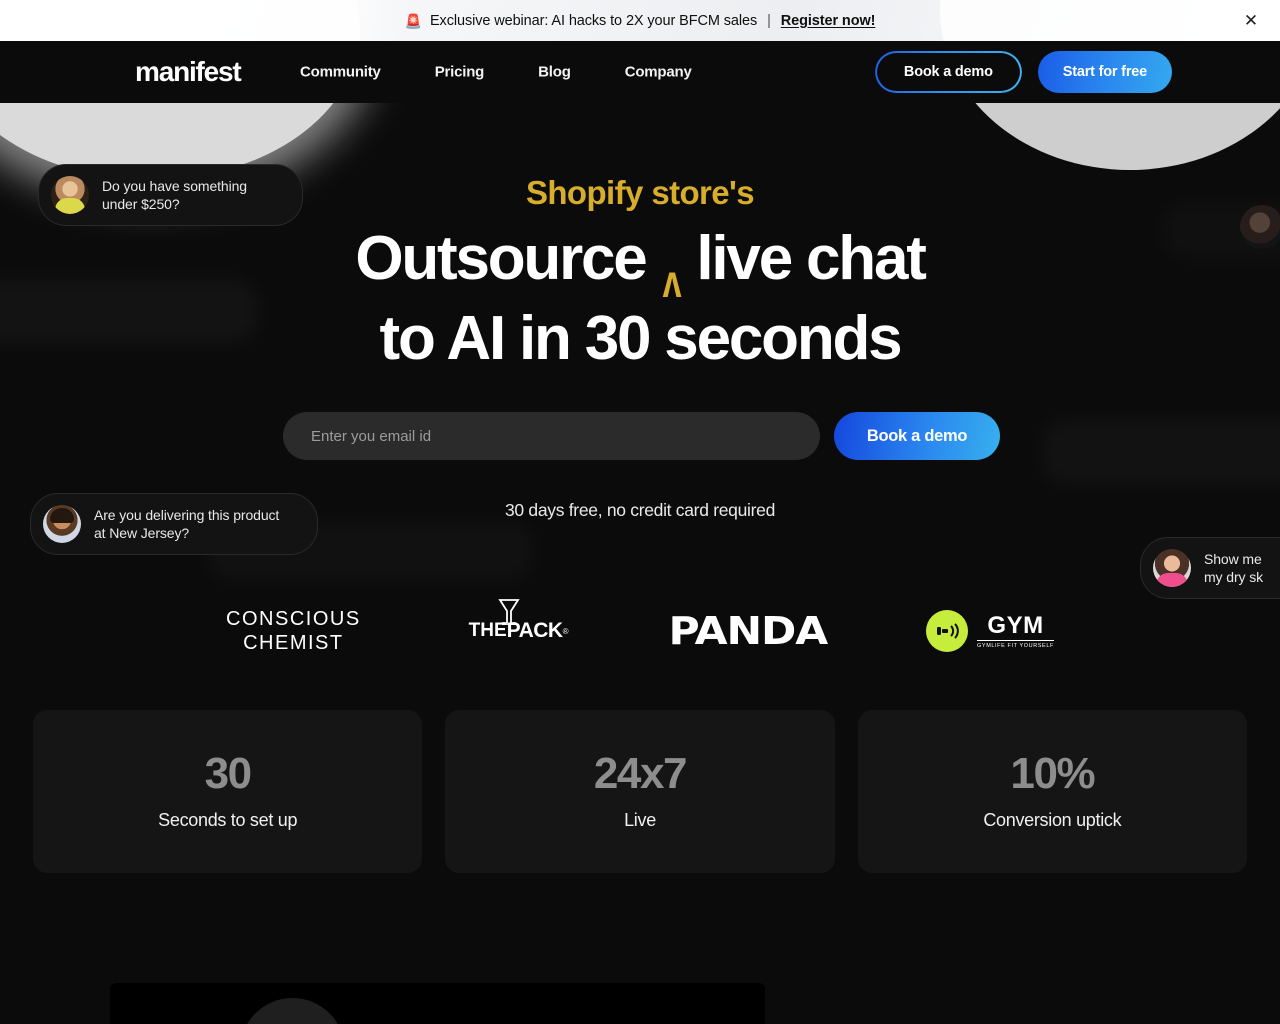 The image size is (1280, 1024). I want to click on close-icon: ✕, so click(1251, 21).